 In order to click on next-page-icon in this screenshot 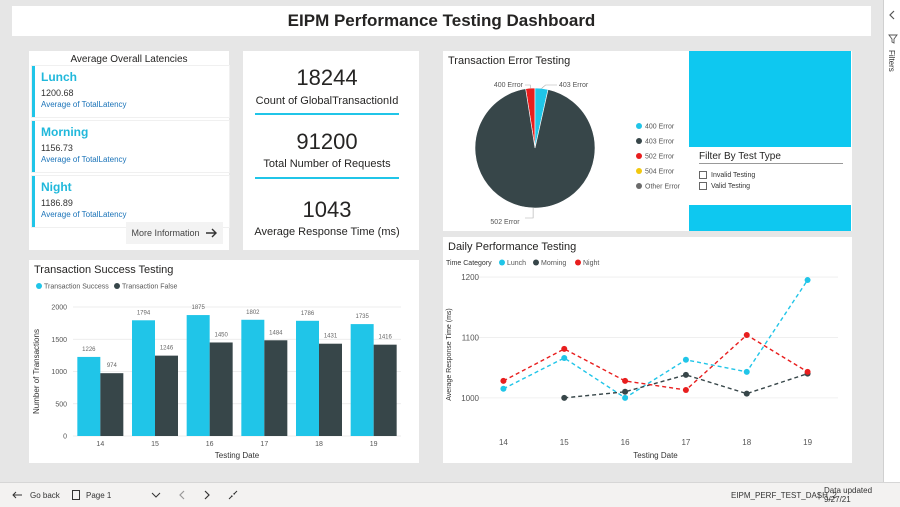, I will do `click(207, 495)`.